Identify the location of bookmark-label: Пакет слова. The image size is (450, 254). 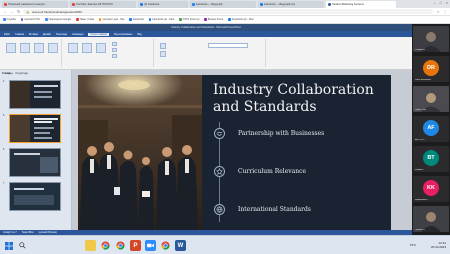
(86, 19).